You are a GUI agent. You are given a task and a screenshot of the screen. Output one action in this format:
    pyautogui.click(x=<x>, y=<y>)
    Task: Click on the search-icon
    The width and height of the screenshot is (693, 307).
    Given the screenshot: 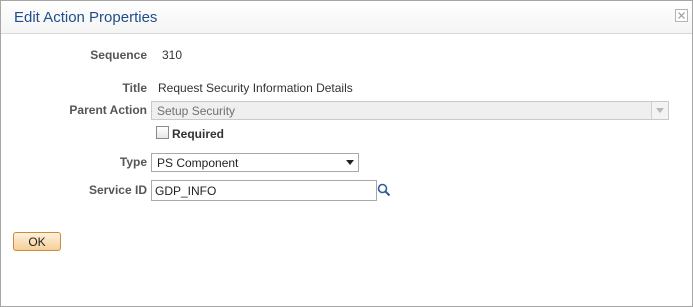 What is the action you would take?
    pyautogui.click(x=384, y=190)
    